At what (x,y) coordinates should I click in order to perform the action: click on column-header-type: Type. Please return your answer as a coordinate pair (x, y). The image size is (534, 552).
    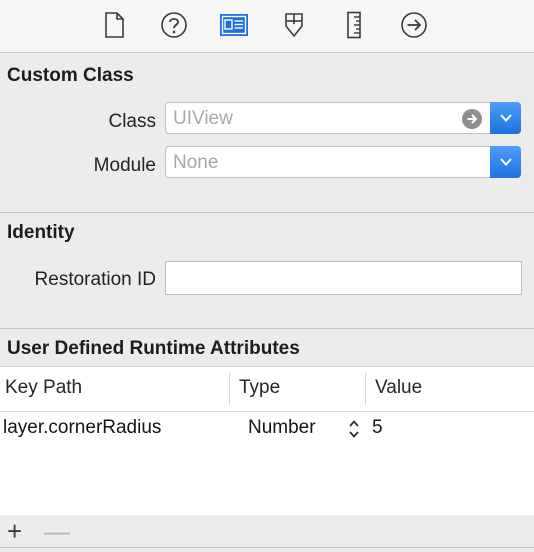
    Looking at the image, I should click on (259, 388).